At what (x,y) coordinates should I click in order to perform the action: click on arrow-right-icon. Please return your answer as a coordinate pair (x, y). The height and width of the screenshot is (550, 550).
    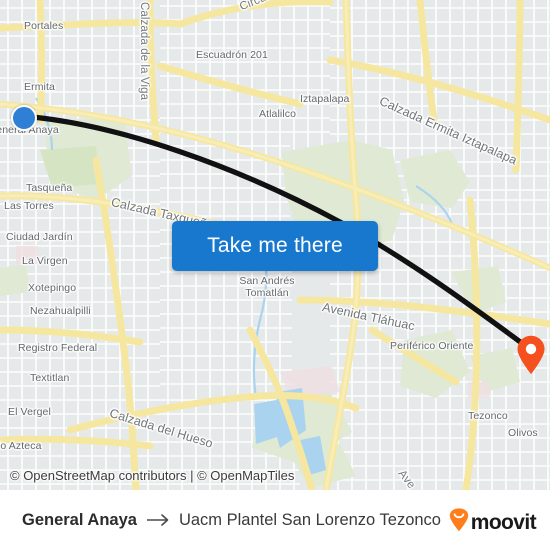
    Looking at the image, I should click on (158, 520).